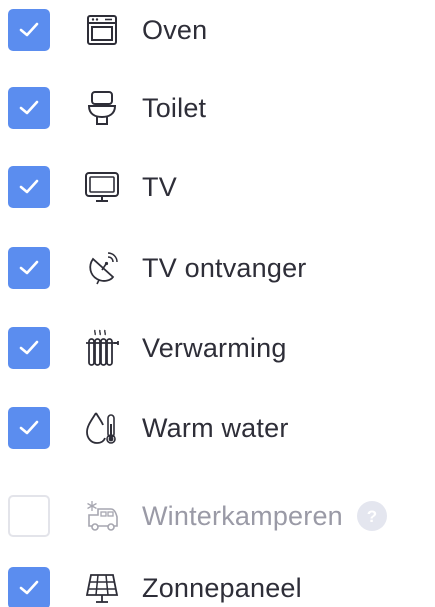 The height and width of the screenshot is (607, 435). What do you see at coordinates (175, 30) in the screenshot?
I see `amenity-label: Oven` at bounding box center [175, 30].